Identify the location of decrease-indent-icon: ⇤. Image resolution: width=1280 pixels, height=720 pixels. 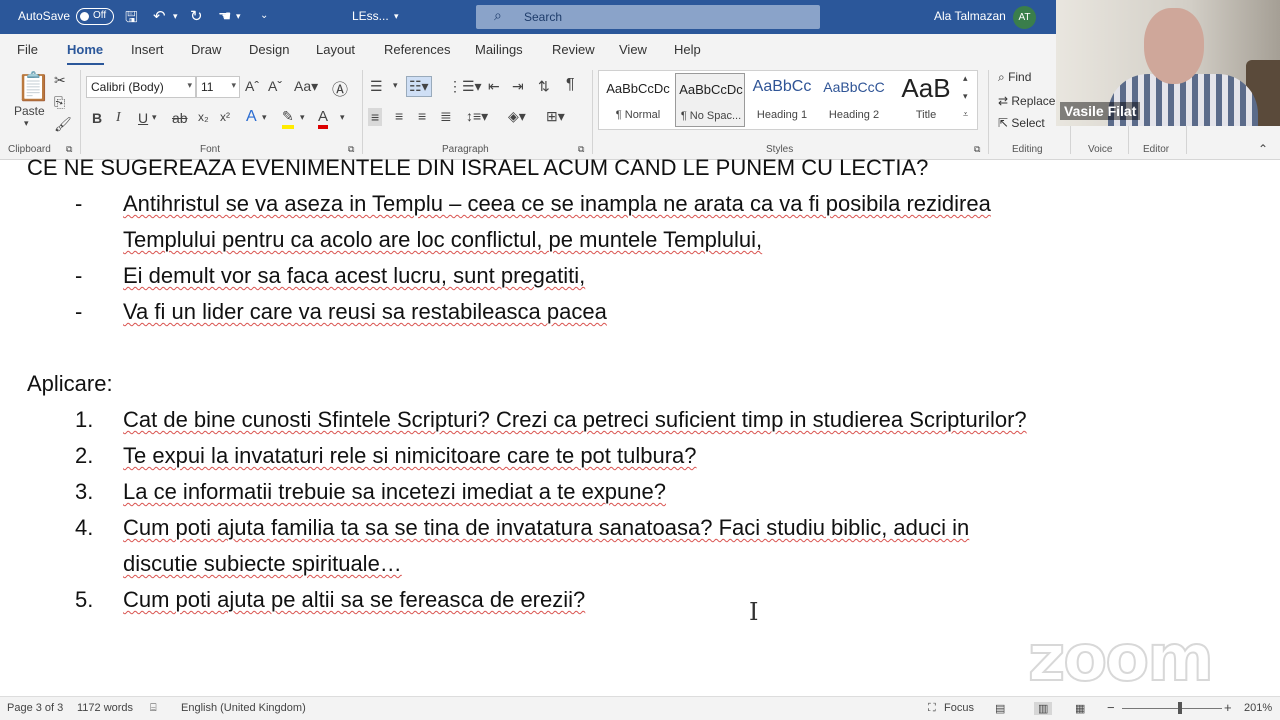
(494, 86).